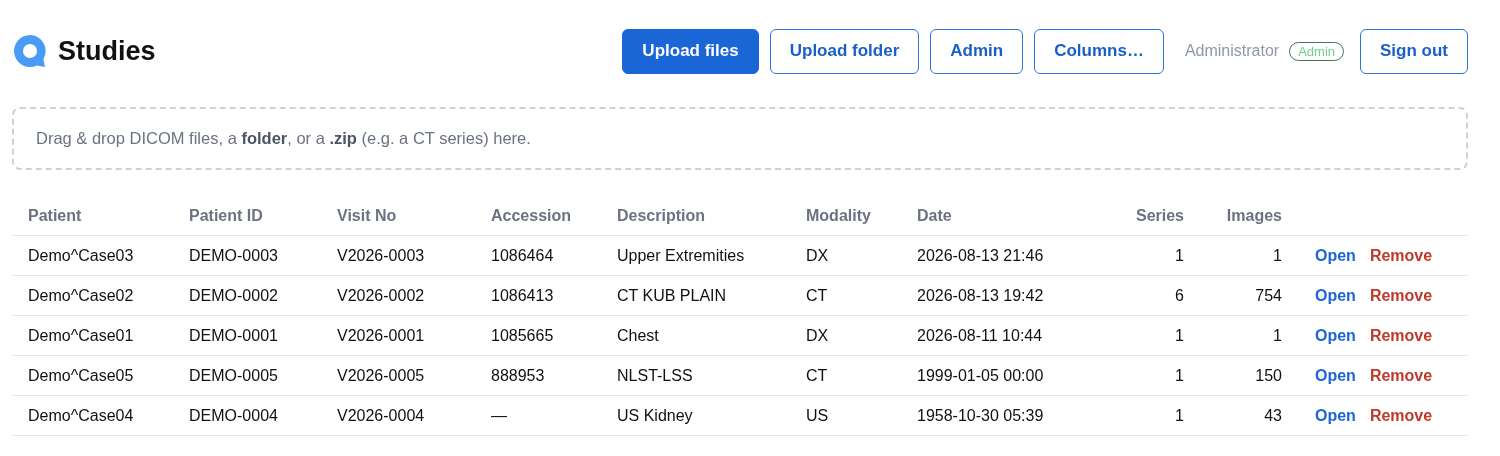  I want to click on sign-out-button: Sign out, so click(1414, 51).